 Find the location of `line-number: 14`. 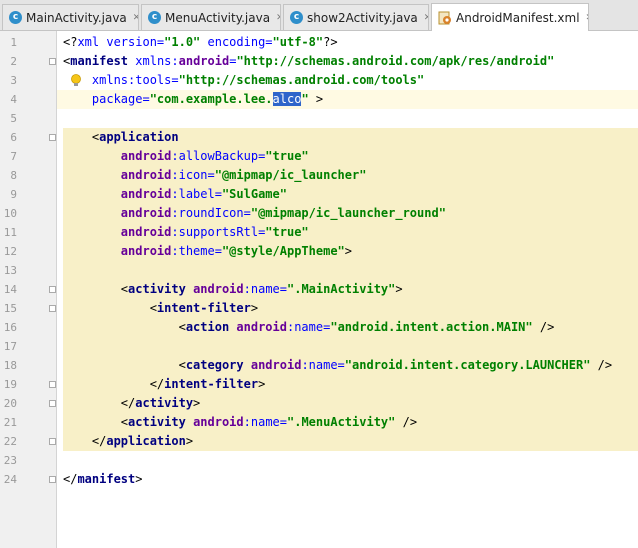

line-number: 14 is located at coordinates (10, 289).